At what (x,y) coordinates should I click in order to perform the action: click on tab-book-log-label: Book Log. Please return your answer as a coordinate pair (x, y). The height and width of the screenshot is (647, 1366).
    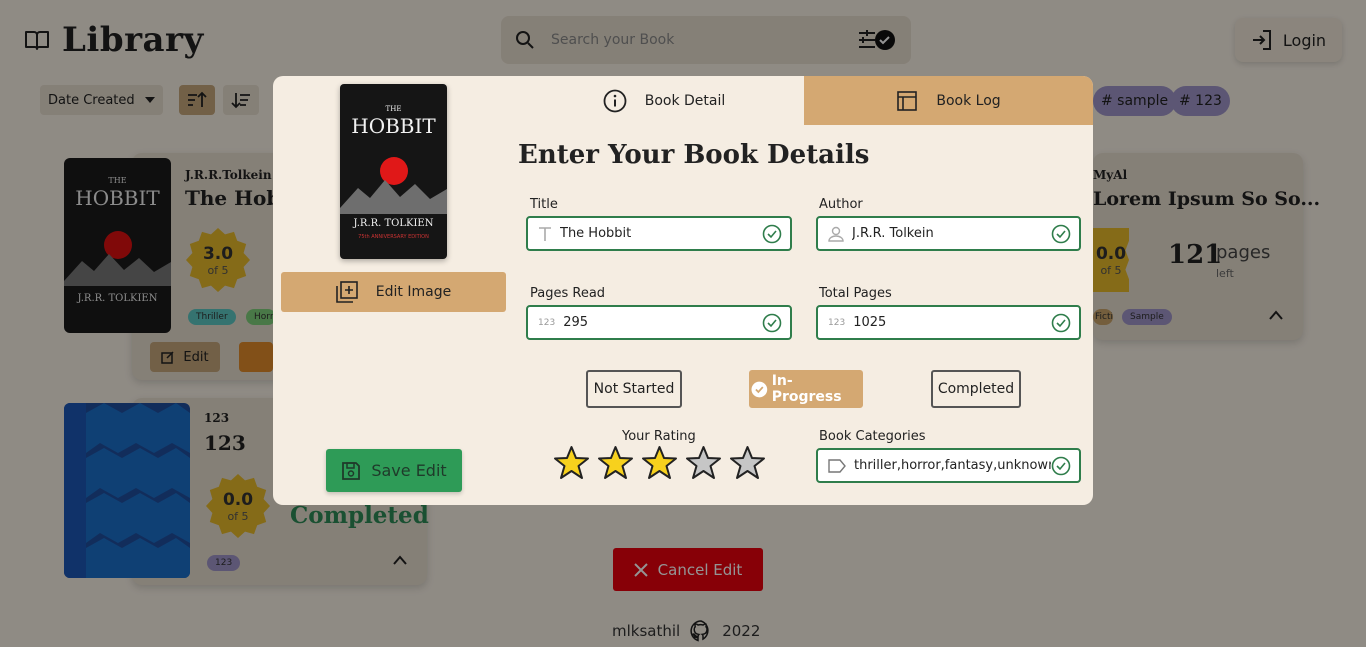
    Looking at the image, I should click on (968, 100).